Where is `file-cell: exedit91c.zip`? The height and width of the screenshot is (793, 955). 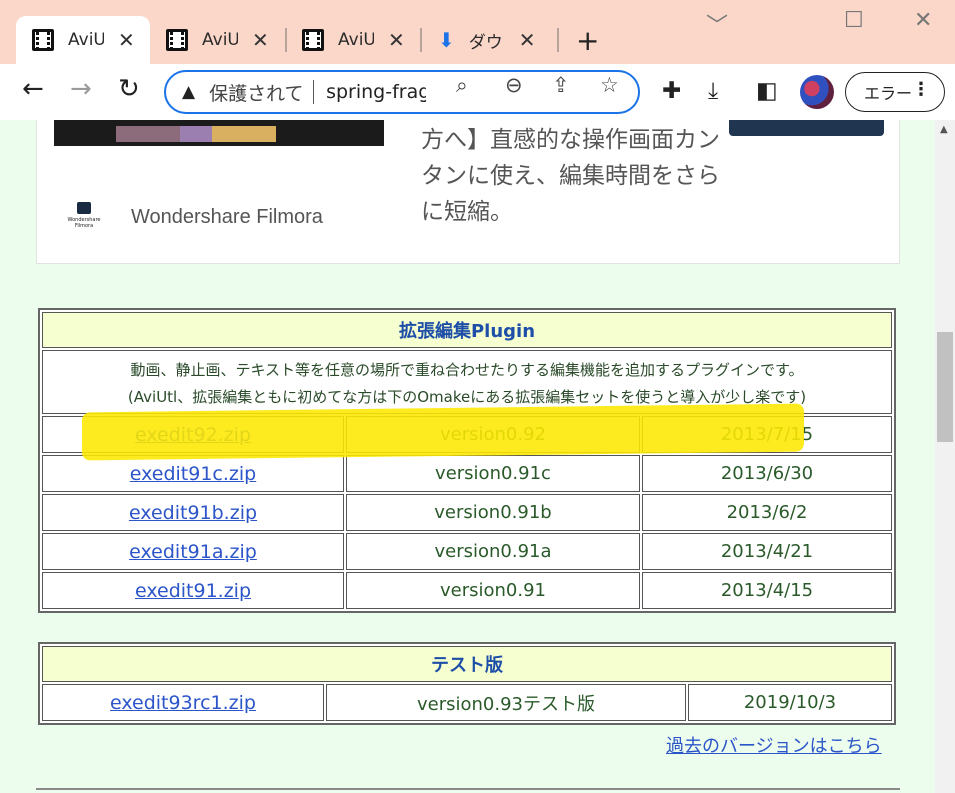 file-cell: exedit91c.zip is located at coordinates (193, 473).